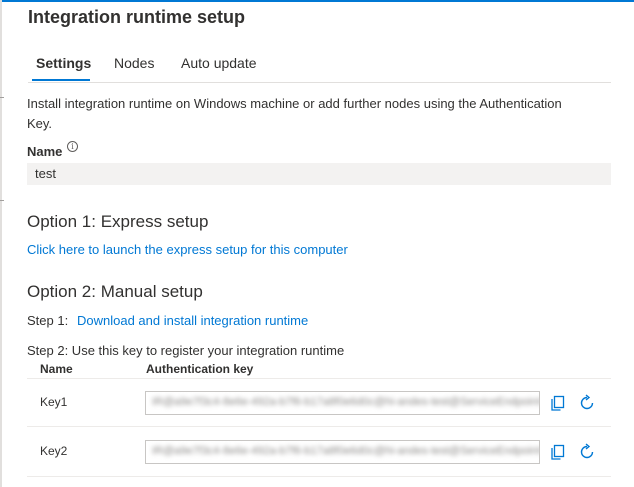 This screenshot has width=634, height=487. What do you see at coordinates (54, 451) in the screenshot?
I see `key2-name: Key2` at bounding box center [54, 451].